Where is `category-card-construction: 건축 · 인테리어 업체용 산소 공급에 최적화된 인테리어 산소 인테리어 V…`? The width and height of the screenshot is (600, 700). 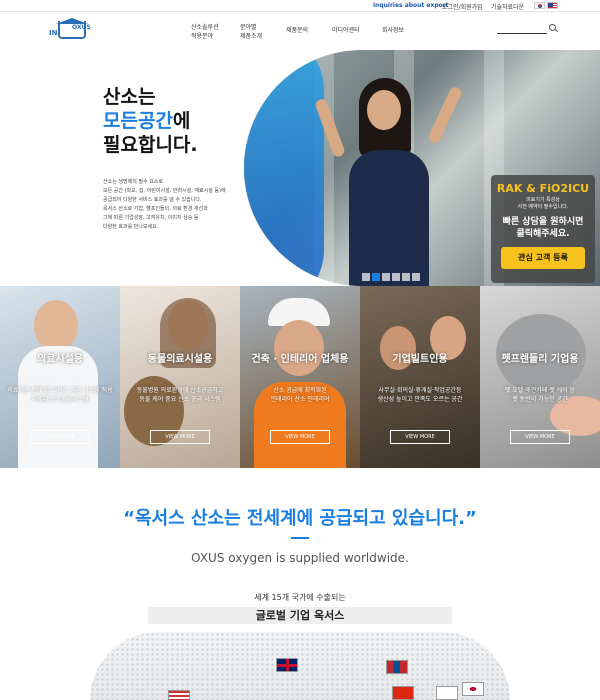
category-card-construction: 건축 · 인테리어 업체용 산소 공급에 최적화된 인테리어 산소 인테리어 V… is located at coordinates (300, 377).